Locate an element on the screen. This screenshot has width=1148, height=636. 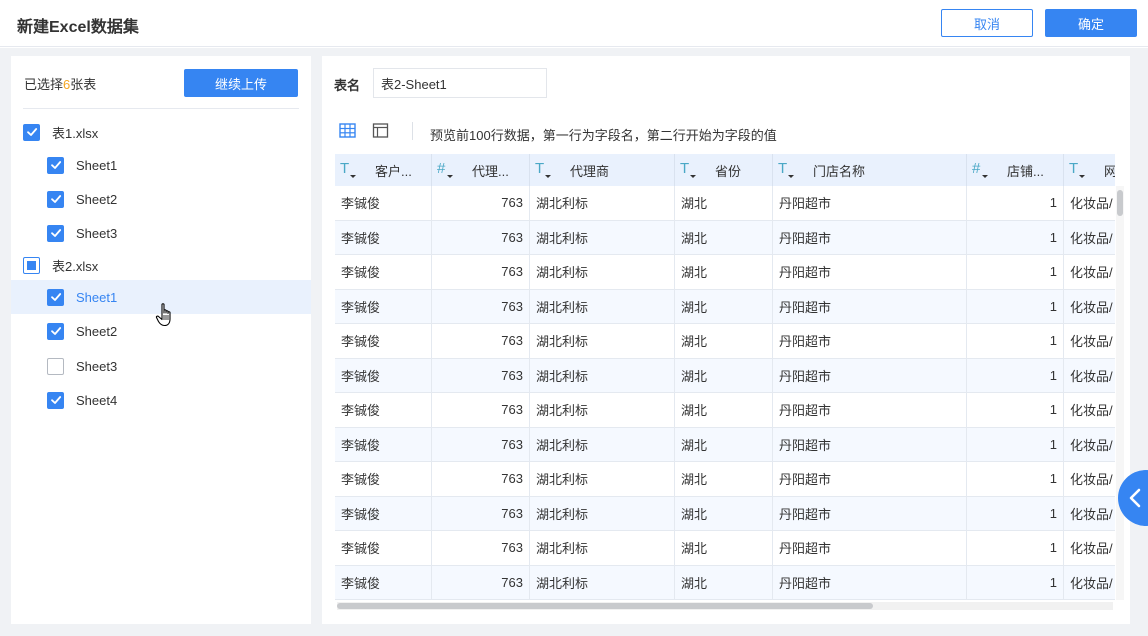
divider is located at coordinates (161, 108).